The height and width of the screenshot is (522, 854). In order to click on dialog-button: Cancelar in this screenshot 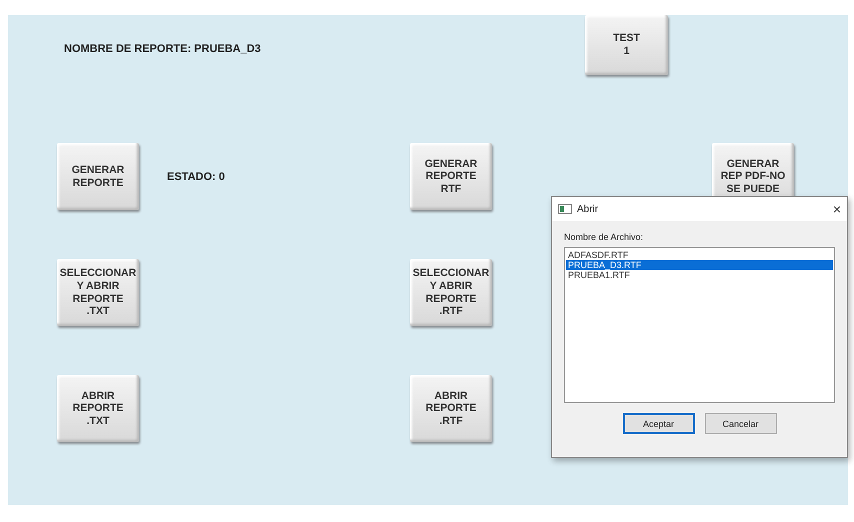, I will do `click(740, 423)`.